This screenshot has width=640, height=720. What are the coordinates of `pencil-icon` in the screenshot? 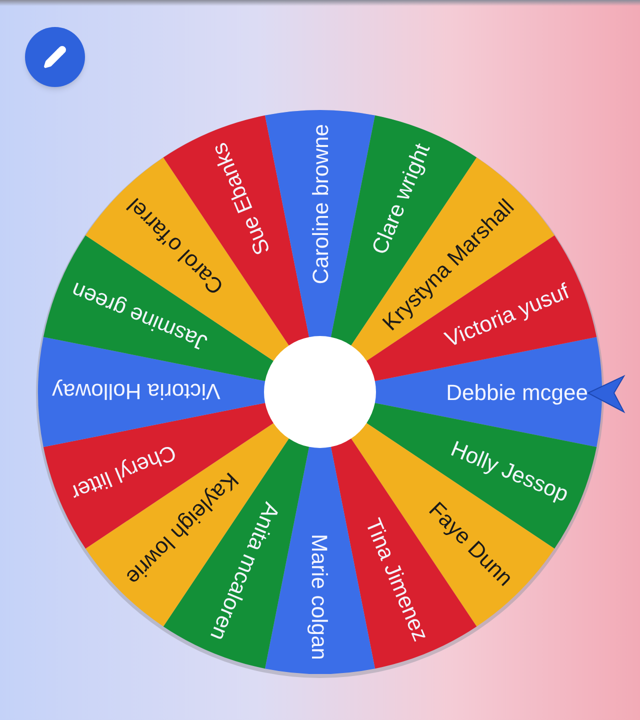 It's located at (55, 57).